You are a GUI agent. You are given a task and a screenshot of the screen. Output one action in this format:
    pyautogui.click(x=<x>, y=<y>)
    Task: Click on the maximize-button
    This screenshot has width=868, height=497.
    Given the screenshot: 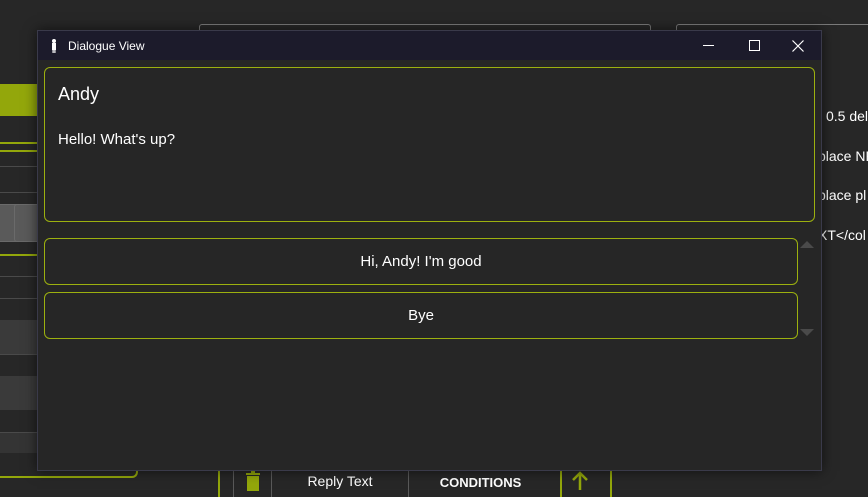 What is the action you would take?
    pyautogui.click(x=754, y=45)
    